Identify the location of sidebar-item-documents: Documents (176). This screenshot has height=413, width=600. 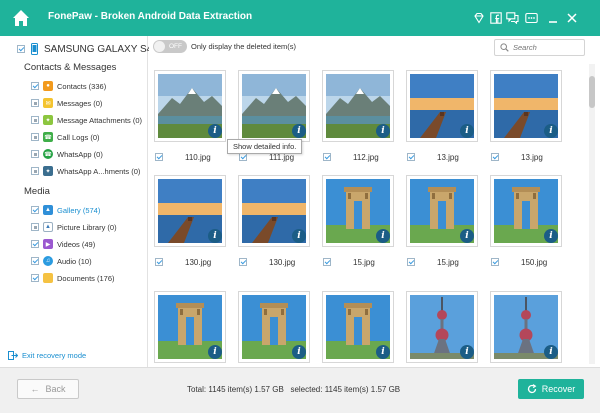
(73, 278).